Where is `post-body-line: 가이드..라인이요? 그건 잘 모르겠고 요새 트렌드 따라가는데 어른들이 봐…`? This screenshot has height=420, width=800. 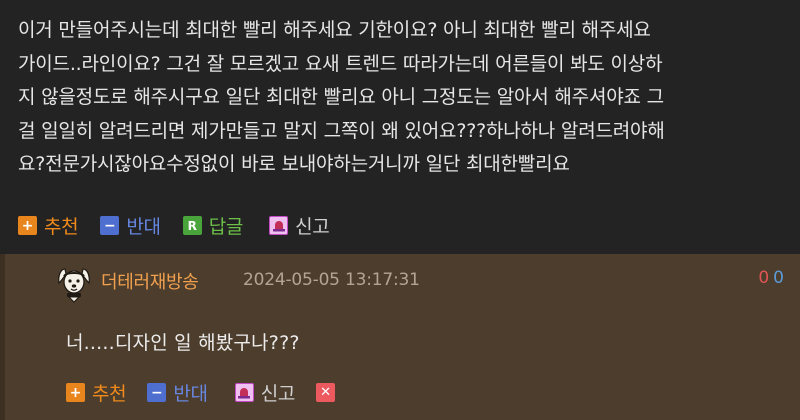
post-body-line: 가이드..라인이요? 그건 잘 모르겠고 요새 트렌드 따라가는데 어른들이 봐… is located at coordinates (340, 63).